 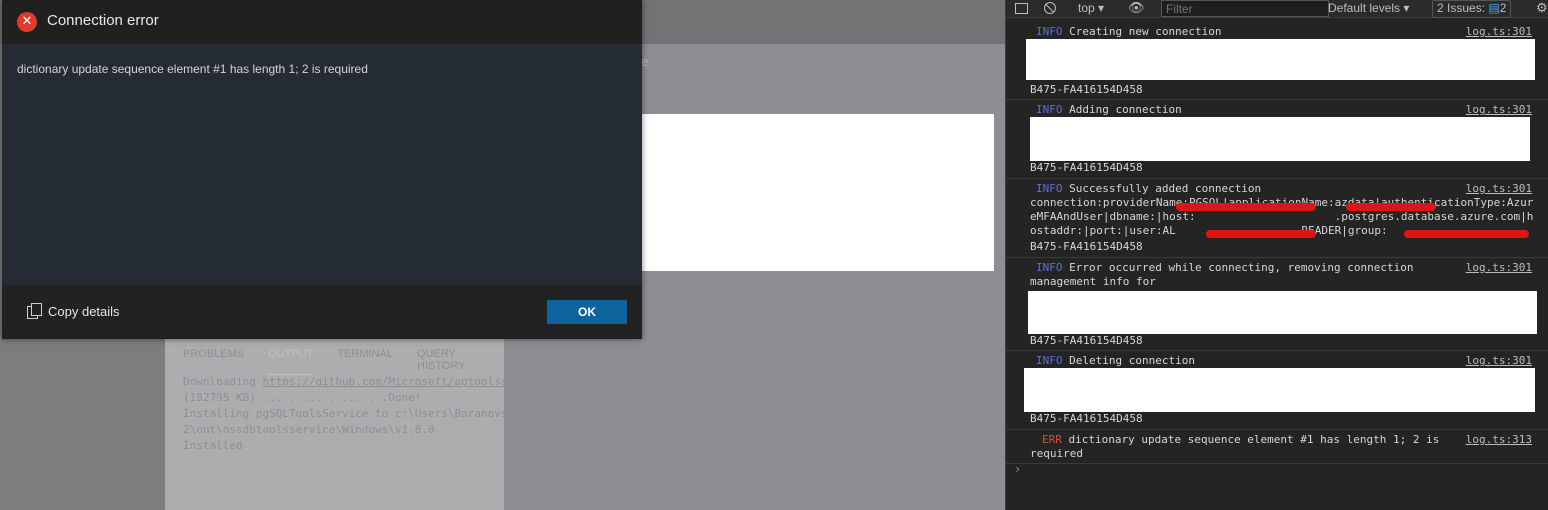 What do you see at coordinates (645, 62) in the screenshot?
I see `ghost-text: e` at bounding box center [645, 62].